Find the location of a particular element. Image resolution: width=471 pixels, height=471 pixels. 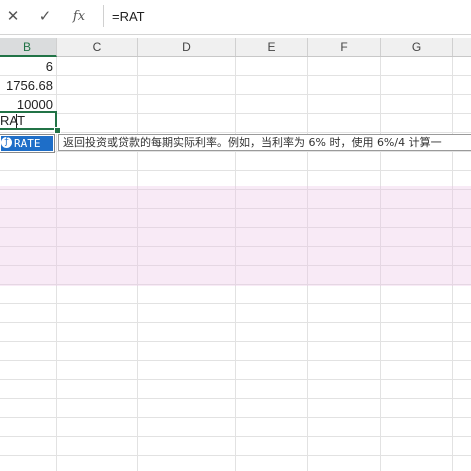

enter-icon: ✓ is located at coordinates (45, 16).